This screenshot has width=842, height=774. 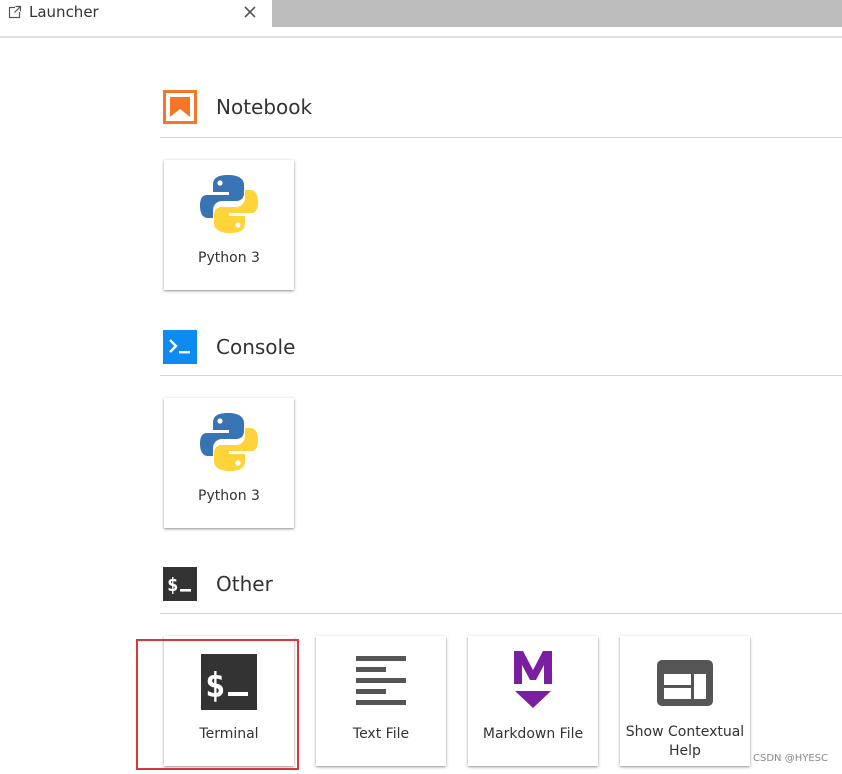 I want to click on other-section-title: Other, so click(x=244, y=584).